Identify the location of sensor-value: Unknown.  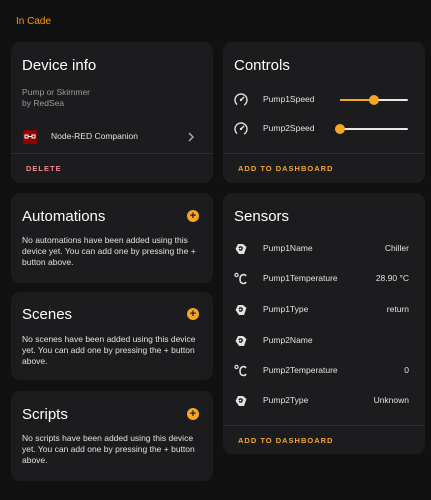
(391, 400).